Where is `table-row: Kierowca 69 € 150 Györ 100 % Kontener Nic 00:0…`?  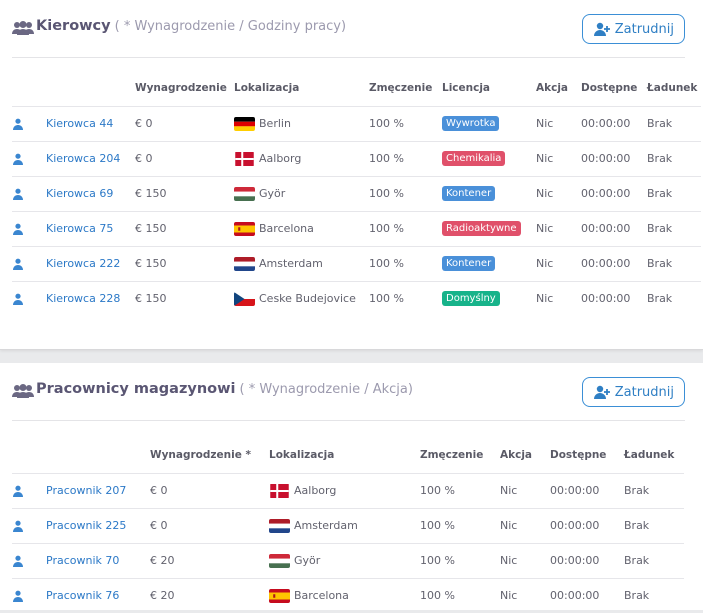 table-row: Kierowca 69 € 150 Györ 100 % Kontener Nic 00:0… is located at coordinates (356, 193).